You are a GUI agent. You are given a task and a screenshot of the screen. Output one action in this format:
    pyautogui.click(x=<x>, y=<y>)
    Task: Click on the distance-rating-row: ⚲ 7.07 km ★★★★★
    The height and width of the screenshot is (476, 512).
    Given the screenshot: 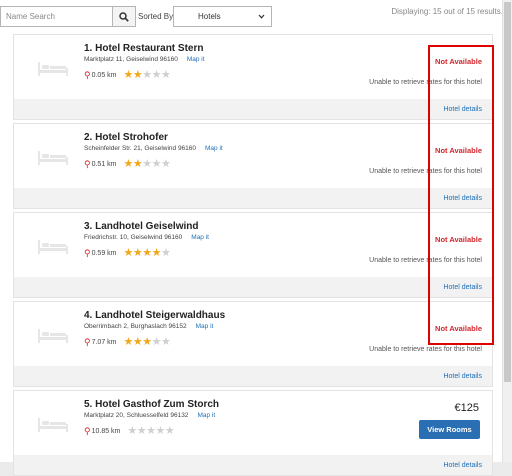 What is the action you would take?
    pyautogui.click(x=127, y=341)
    